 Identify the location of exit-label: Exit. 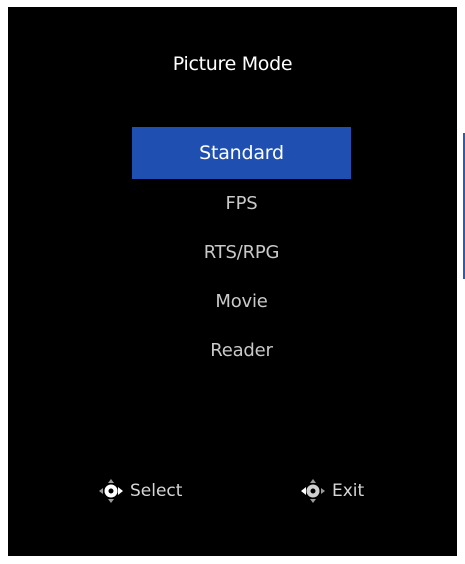
(348, 491).